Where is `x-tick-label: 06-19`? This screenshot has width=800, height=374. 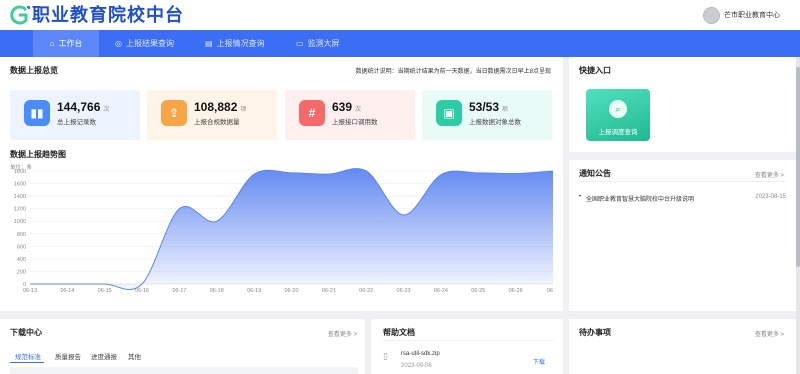 x-tick-label: 06-19 is located at coordinates (254, 291).